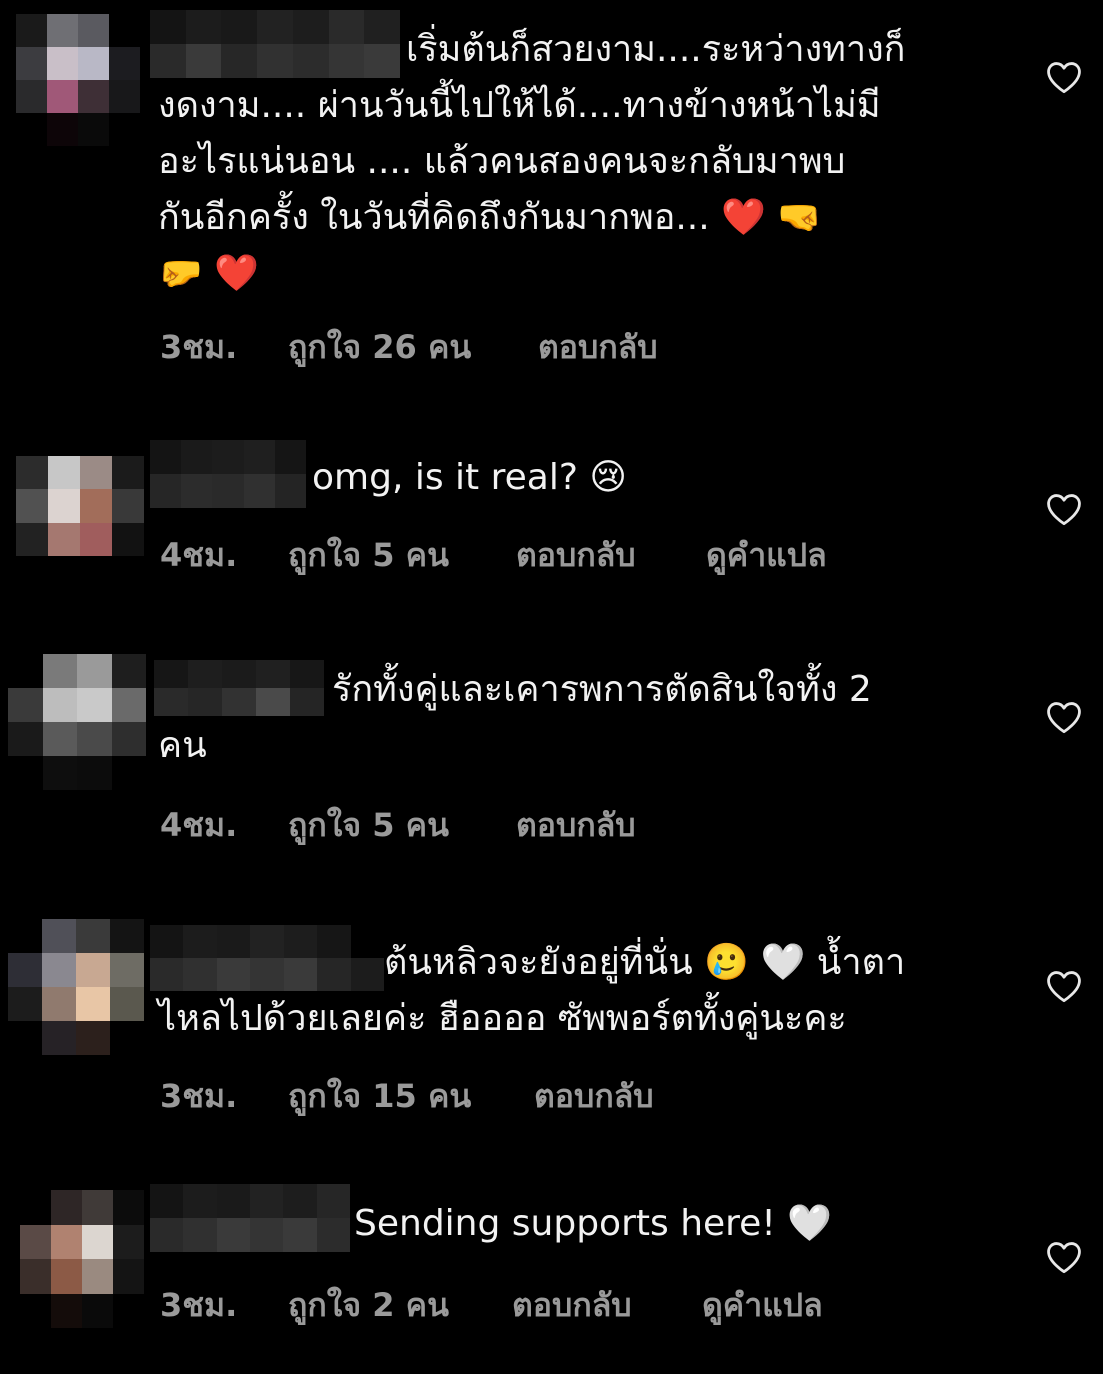 The width and height of the screenshot is (1103, 1374). Describe the element at coordinates (379, 1096) in the screenshot. I see `likes-count: ถูกใจ 15 คน` at that location.